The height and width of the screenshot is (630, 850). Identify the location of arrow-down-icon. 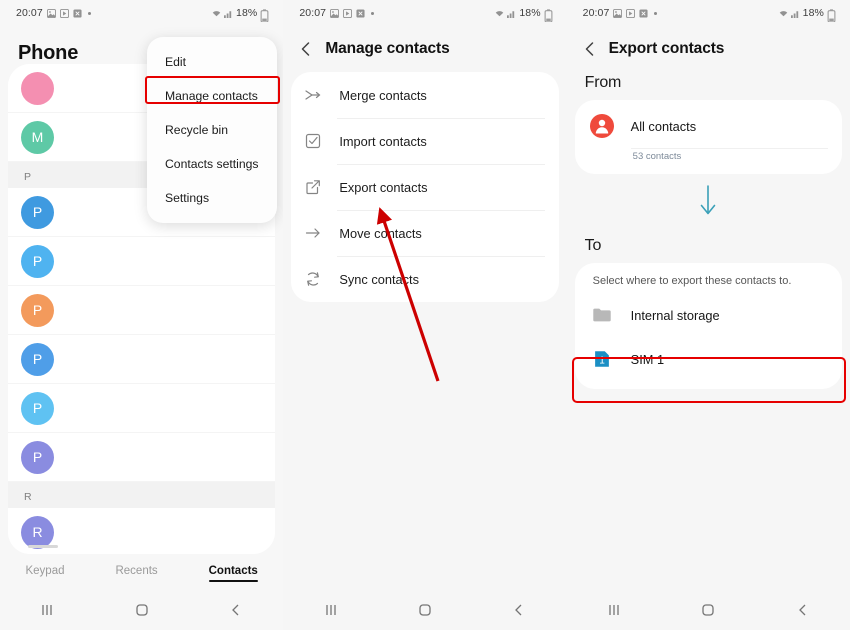
(708, 203).